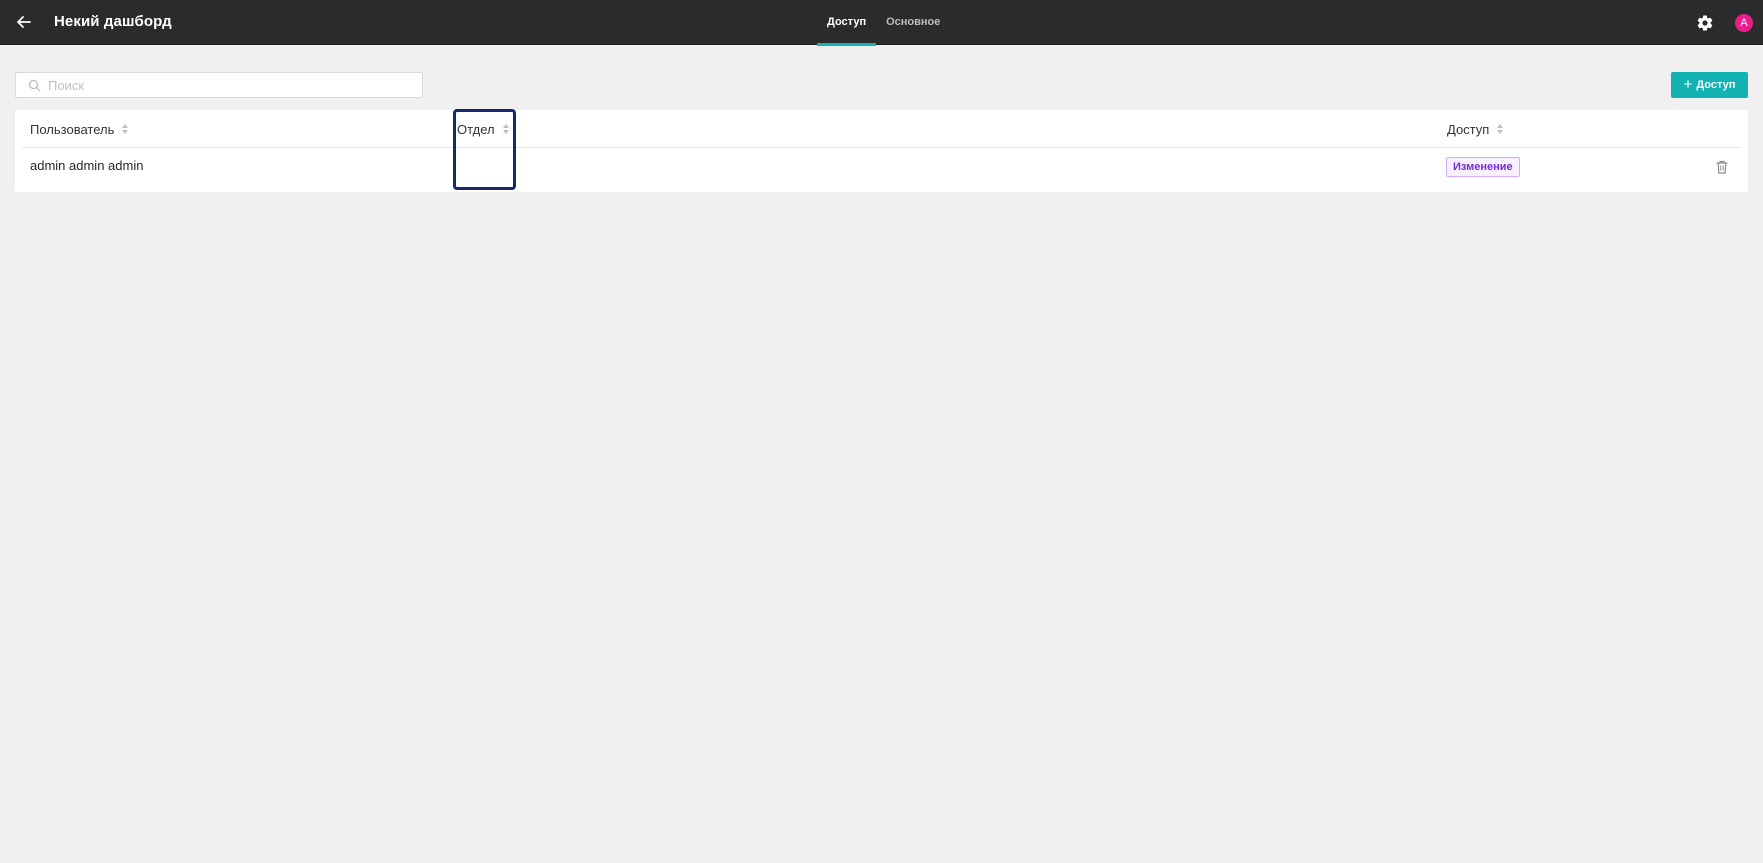 The width and height of the screenshot is (1763, 863). Describe the element at coordinates (847, 23) in the screenshot. I see `tab-access: Доступ` at that location.